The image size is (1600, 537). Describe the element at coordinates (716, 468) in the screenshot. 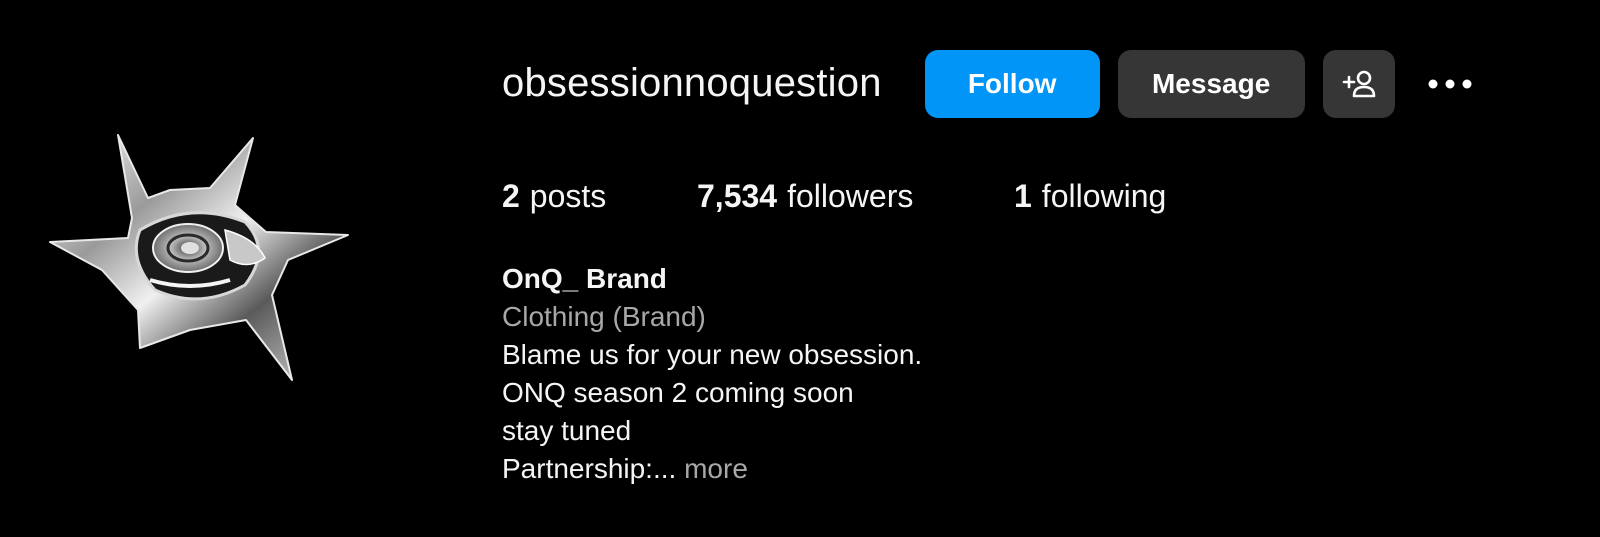

I see `bio-more-link: more` at that location.